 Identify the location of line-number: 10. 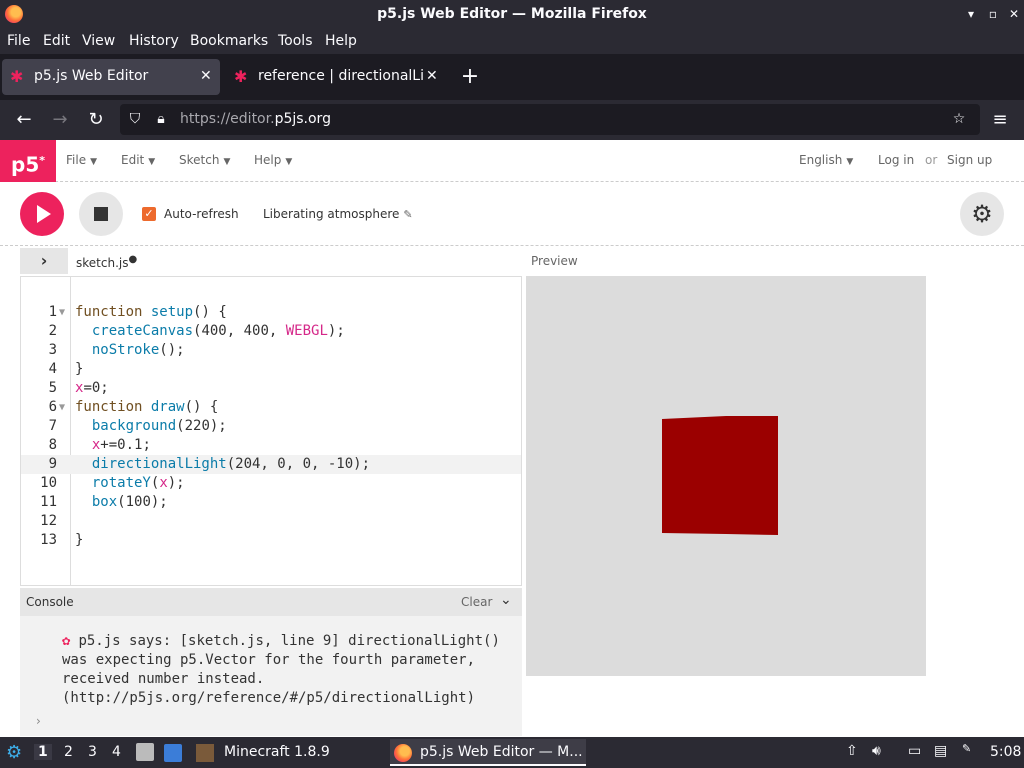
(48, 483).